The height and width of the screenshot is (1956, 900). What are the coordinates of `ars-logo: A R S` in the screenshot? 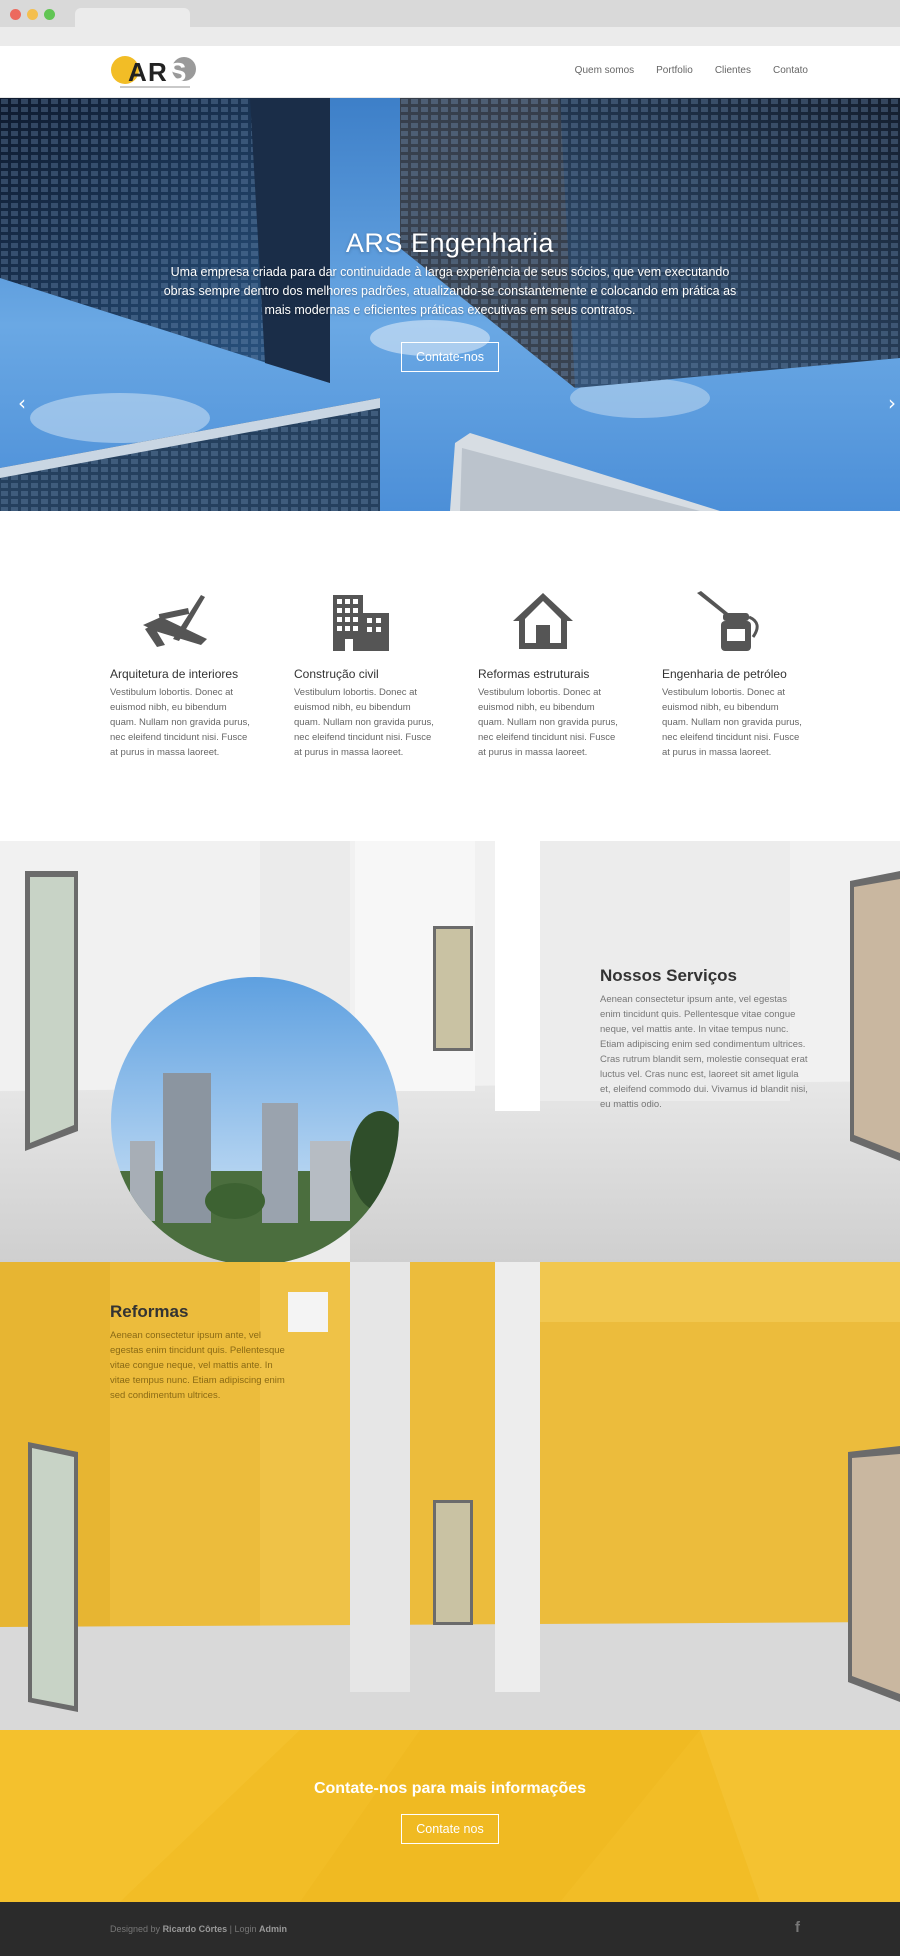 It's located at (155, 73).